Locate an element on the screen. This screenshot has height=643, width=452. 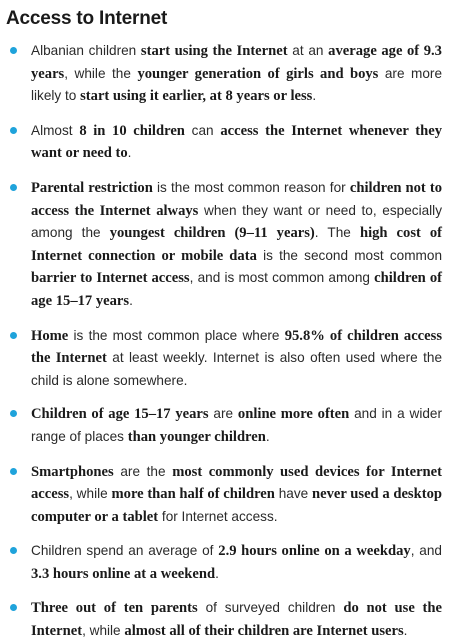
bullet-text: Albanian children is located at coordinates (86, 50).